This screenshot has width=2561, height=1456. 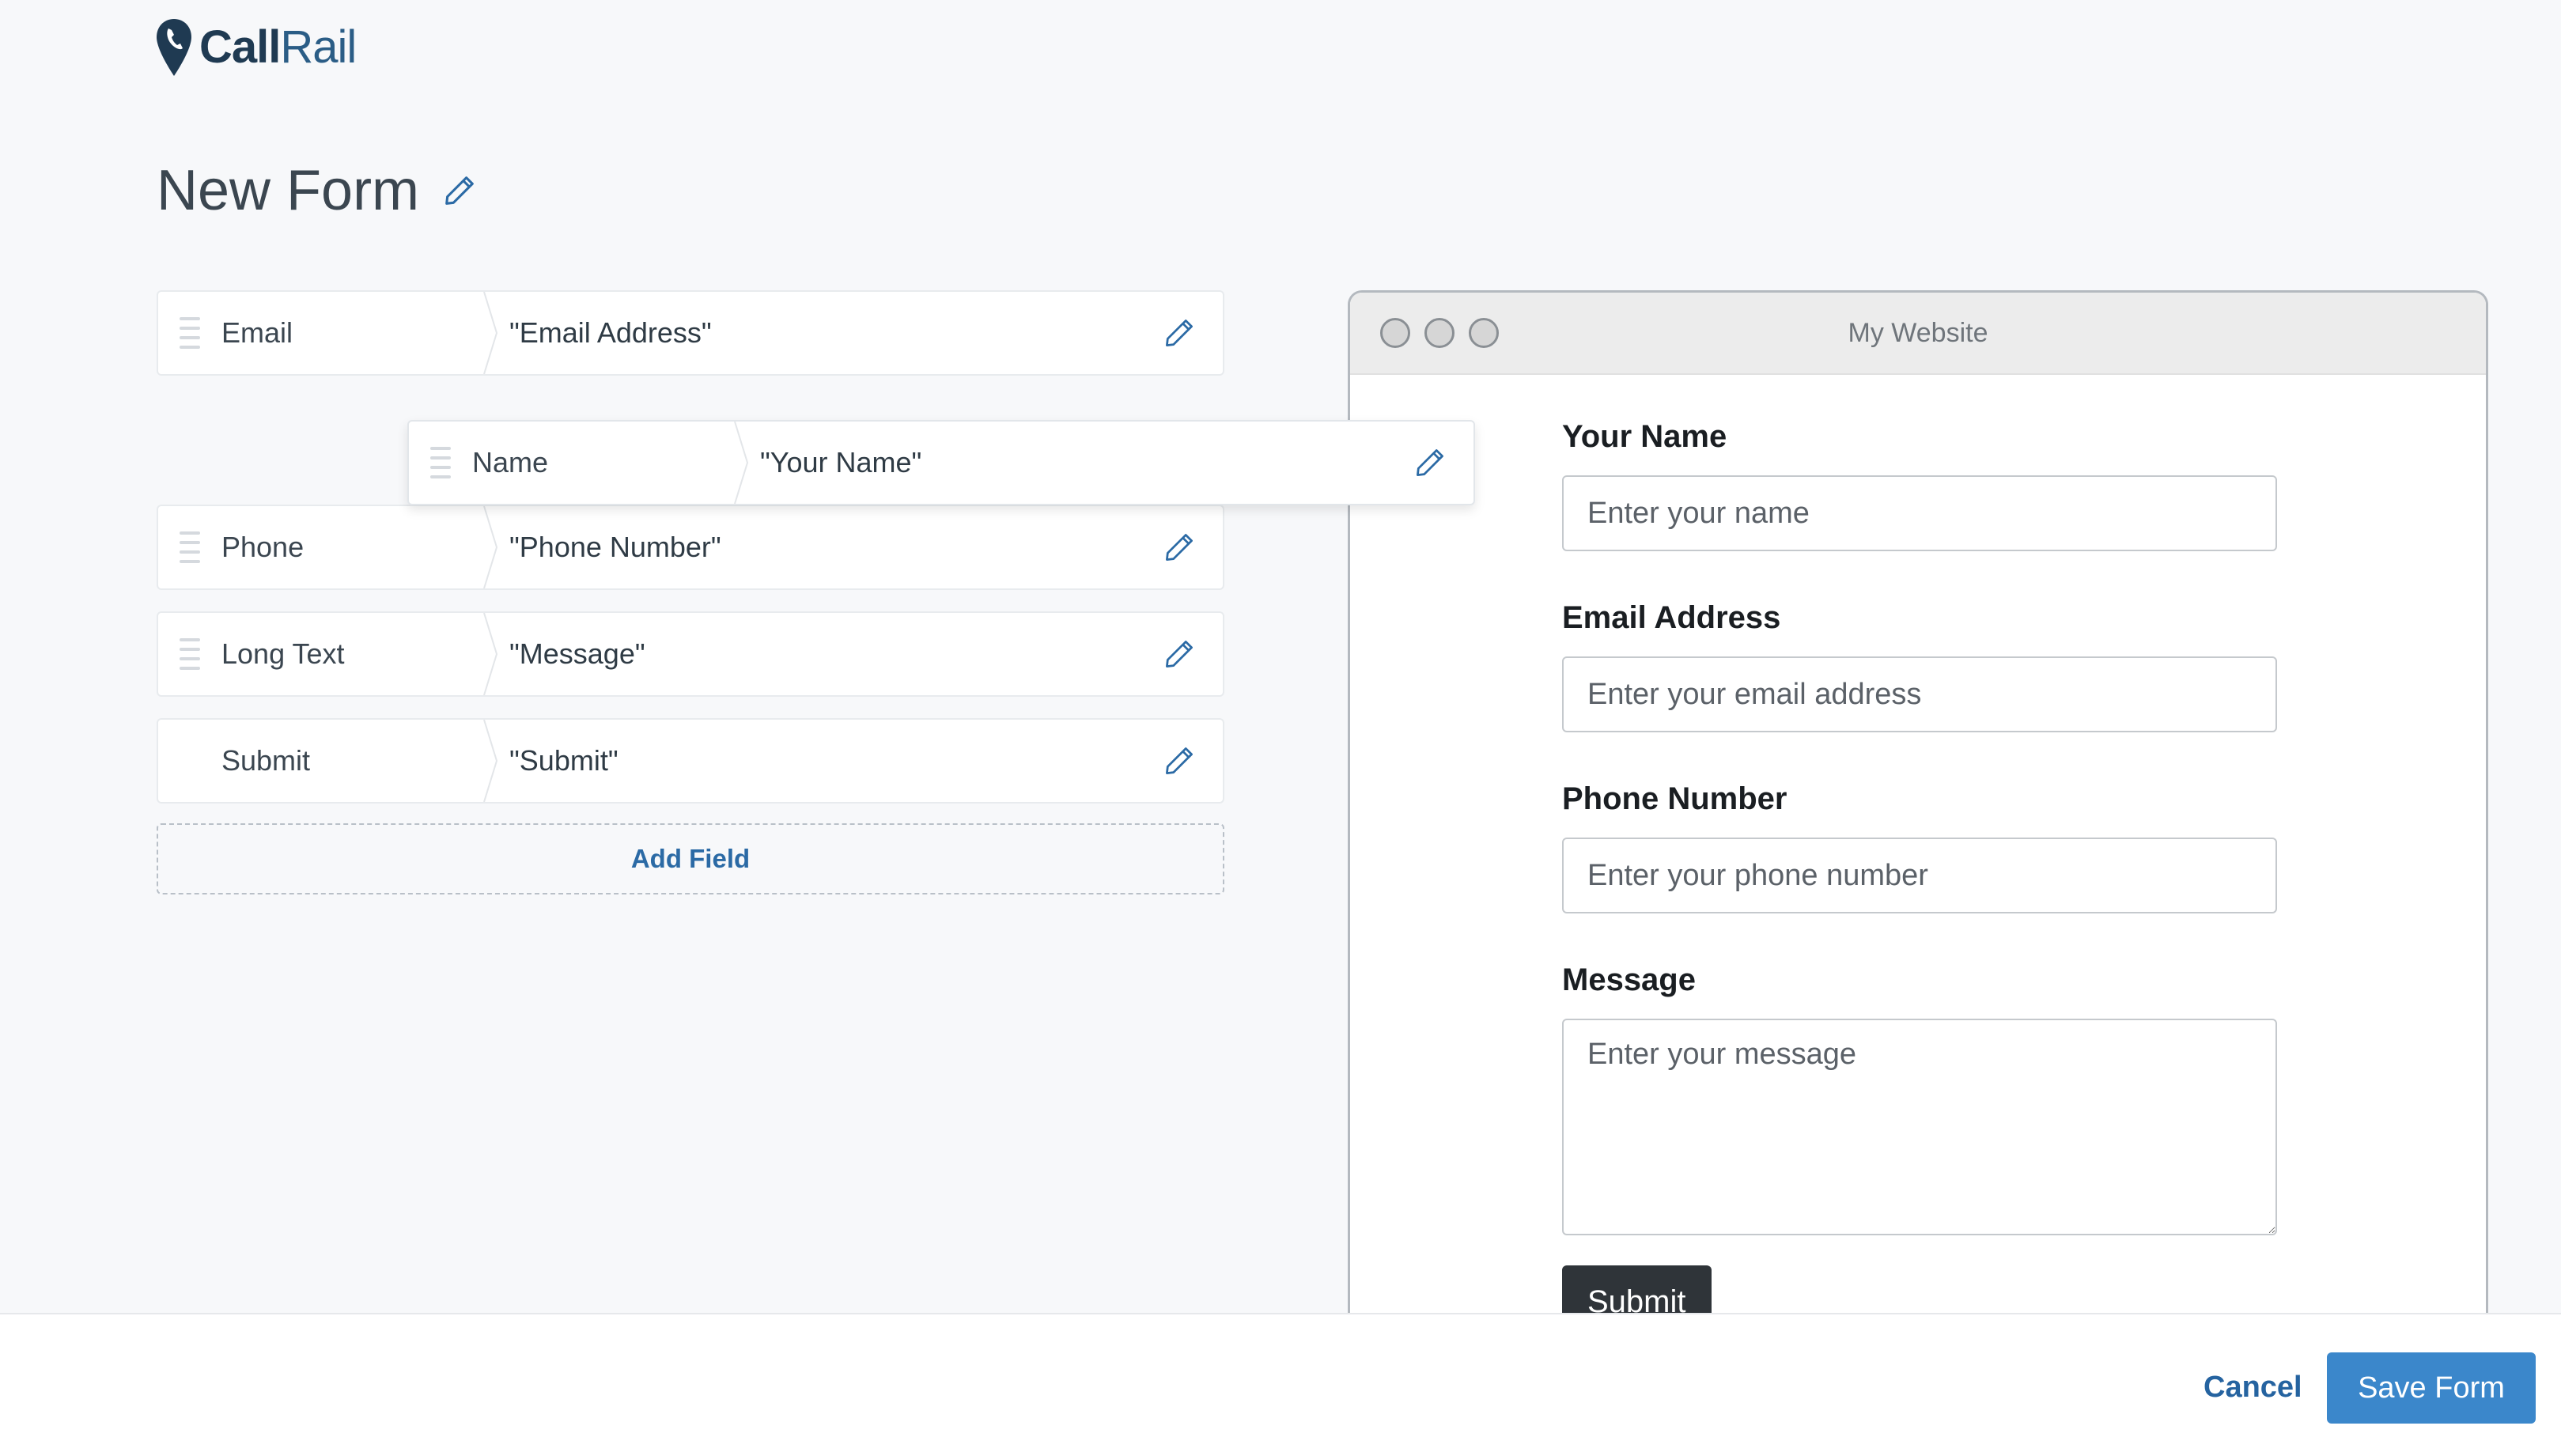 What do you see at coordinates (1919, 694) in the screenshot?
I see `email-input` at bounding box center [1919, 694].